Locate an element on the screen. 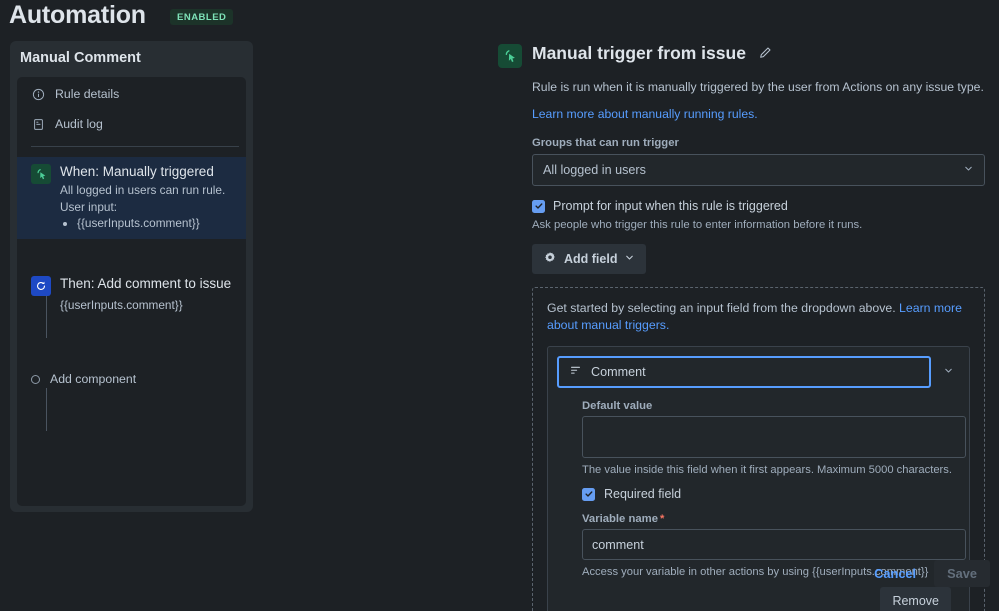 The image size is (999, 611). field-type-select: Comment is located at coordinates (744, 372).